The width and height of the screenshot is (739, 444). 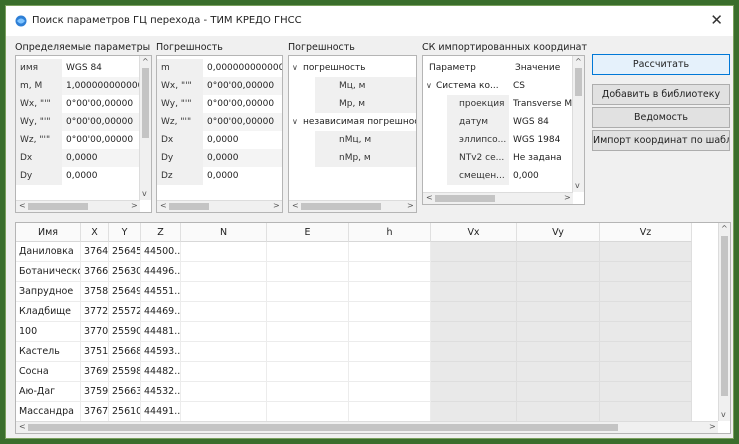 What do you see at coordinates (134, 206) in the screenshot?
I see `params-scroll-right-icon: >` at bounding box center [134, 206].